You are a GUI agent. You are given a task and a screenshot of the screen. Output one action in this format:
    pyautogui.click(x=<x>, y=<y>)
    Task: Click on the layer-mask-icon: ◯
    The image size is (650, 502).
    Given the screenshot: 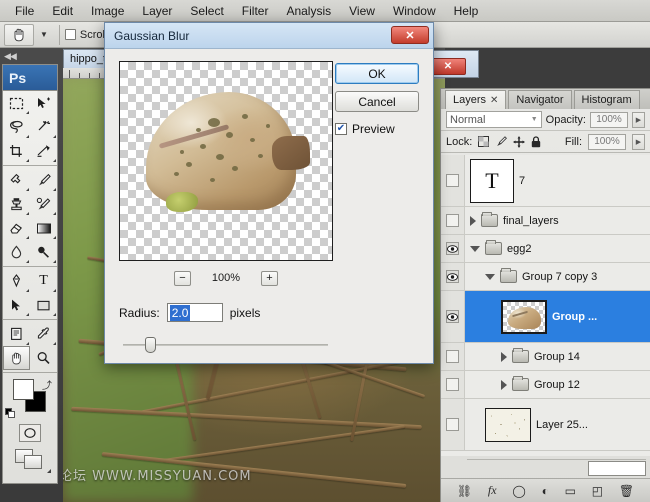 What is the action you would take?
    pyautogui.click(x=518, y=491)
    